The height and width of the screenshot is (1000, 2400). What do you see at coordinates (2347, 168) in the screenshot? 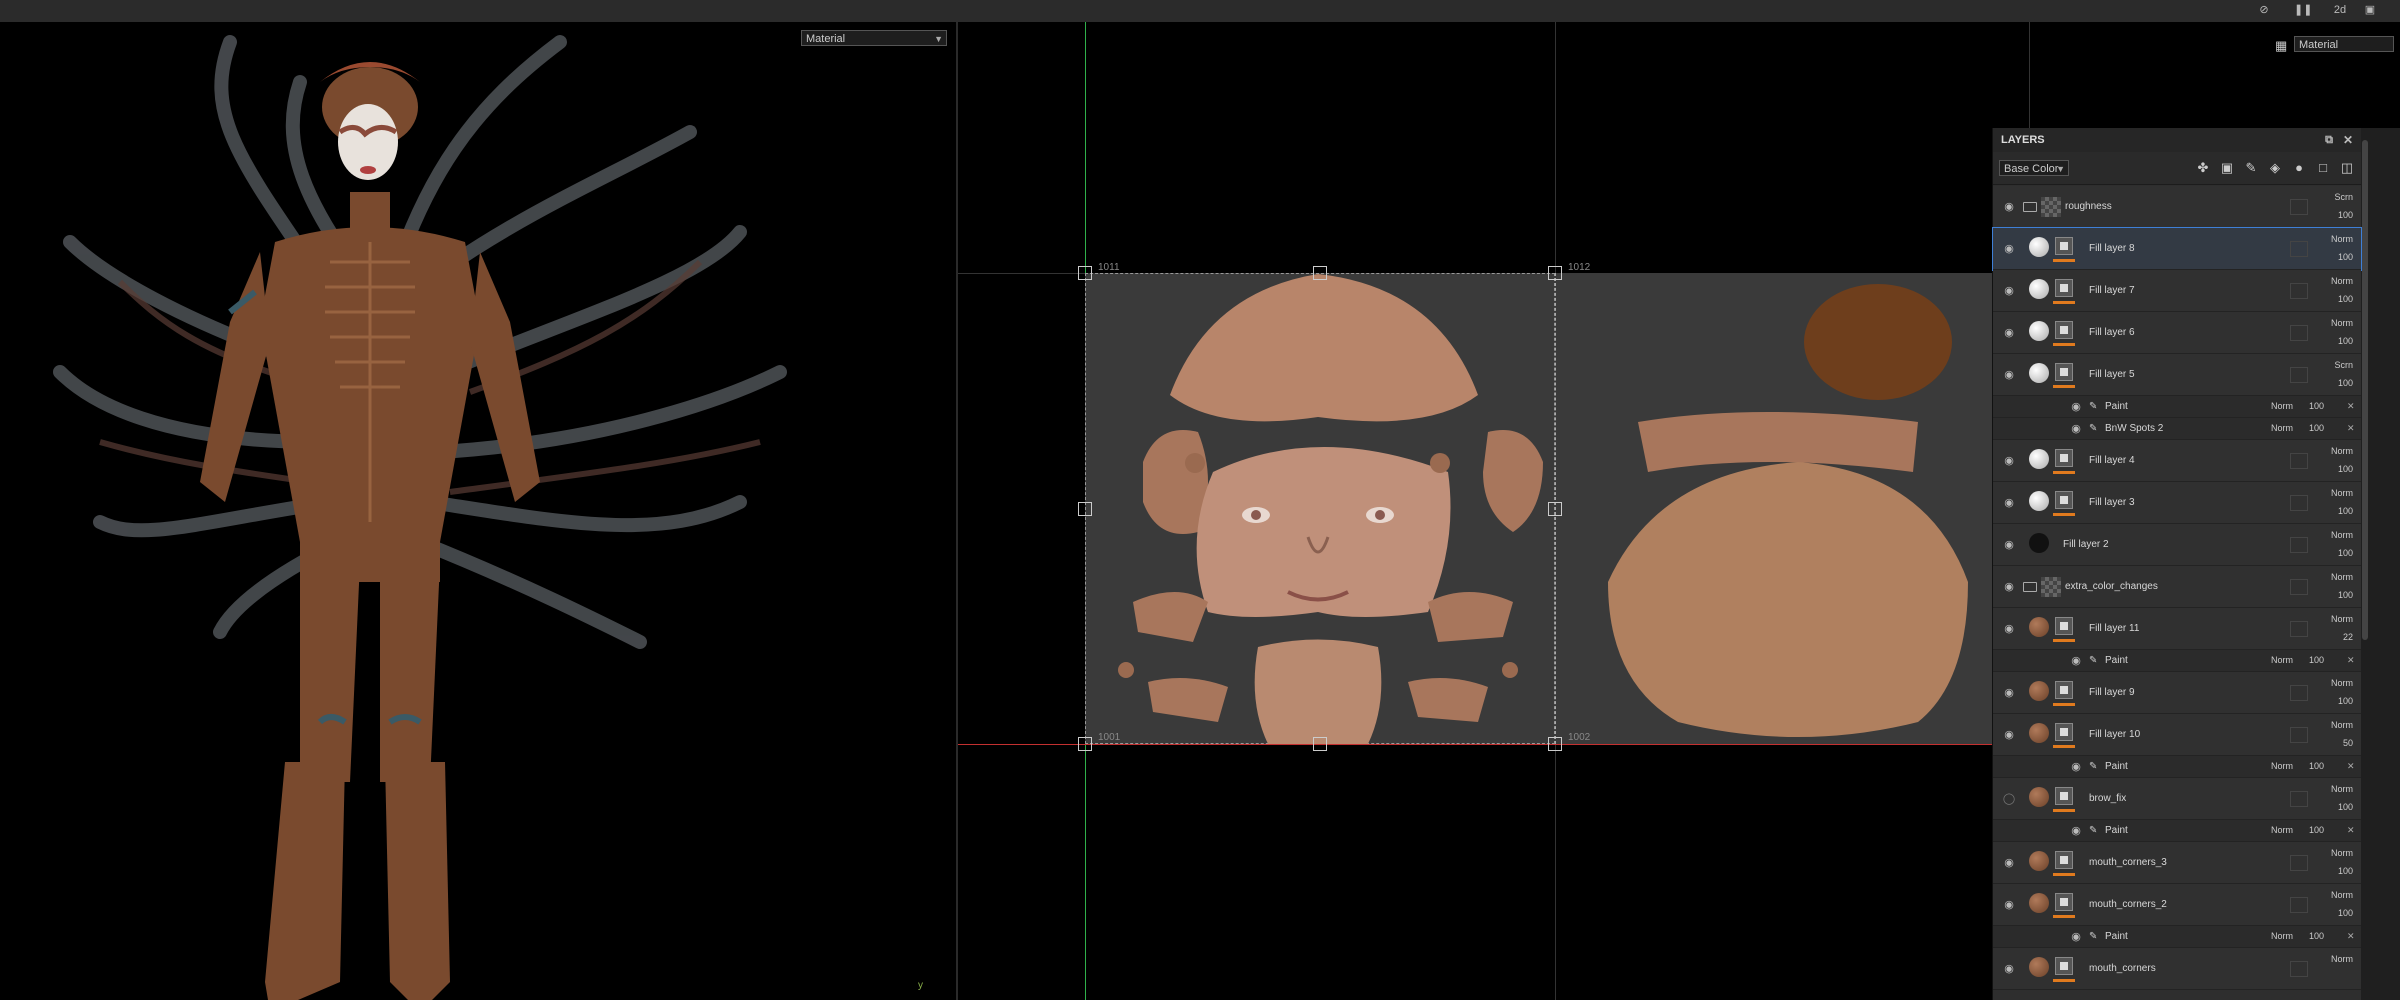
I see `delete-layer-icon: ◫` at bounding box center [2347, 168].